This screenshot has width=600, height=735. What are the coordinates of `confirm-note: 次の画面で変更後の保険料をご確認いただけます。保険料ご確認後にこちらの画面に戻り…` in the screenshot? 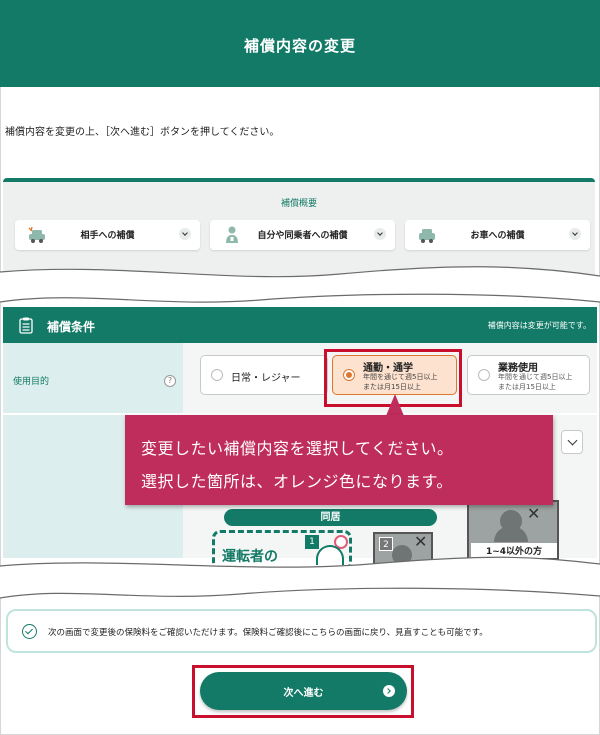 It's located at (301, 631).